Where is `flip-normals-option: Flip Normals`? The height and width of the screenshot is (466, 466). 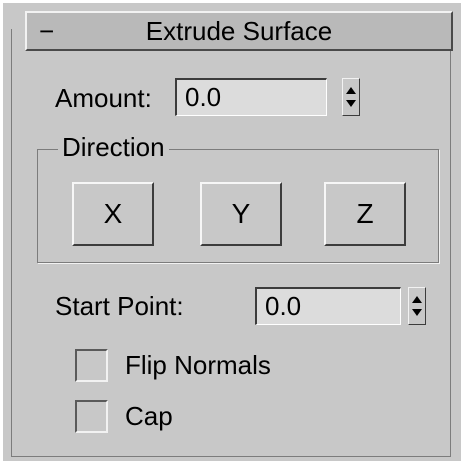
flip-normals-option: Flip Normals is located at coordinates (190, 367).